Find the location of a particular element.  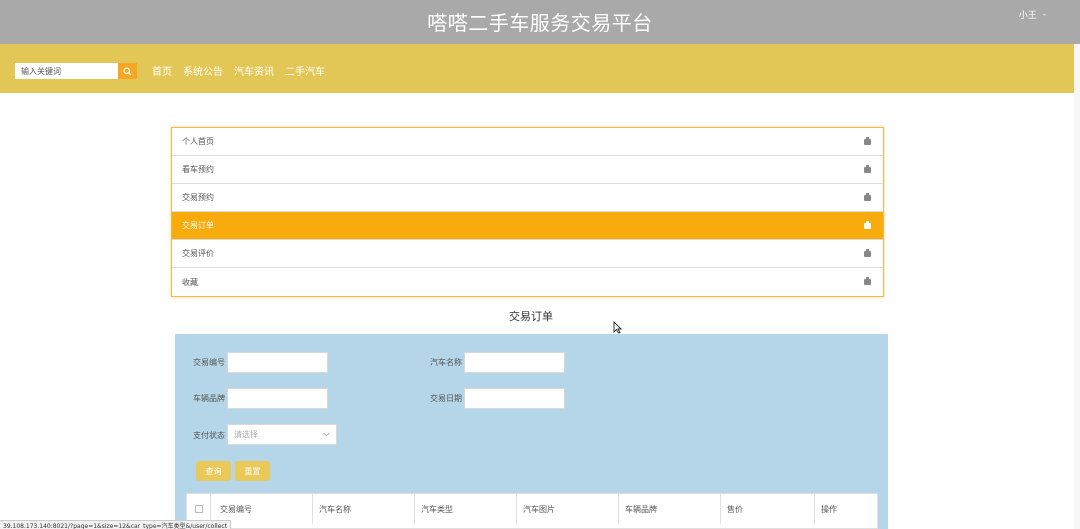

search-box is located at coordinates (76, 71).